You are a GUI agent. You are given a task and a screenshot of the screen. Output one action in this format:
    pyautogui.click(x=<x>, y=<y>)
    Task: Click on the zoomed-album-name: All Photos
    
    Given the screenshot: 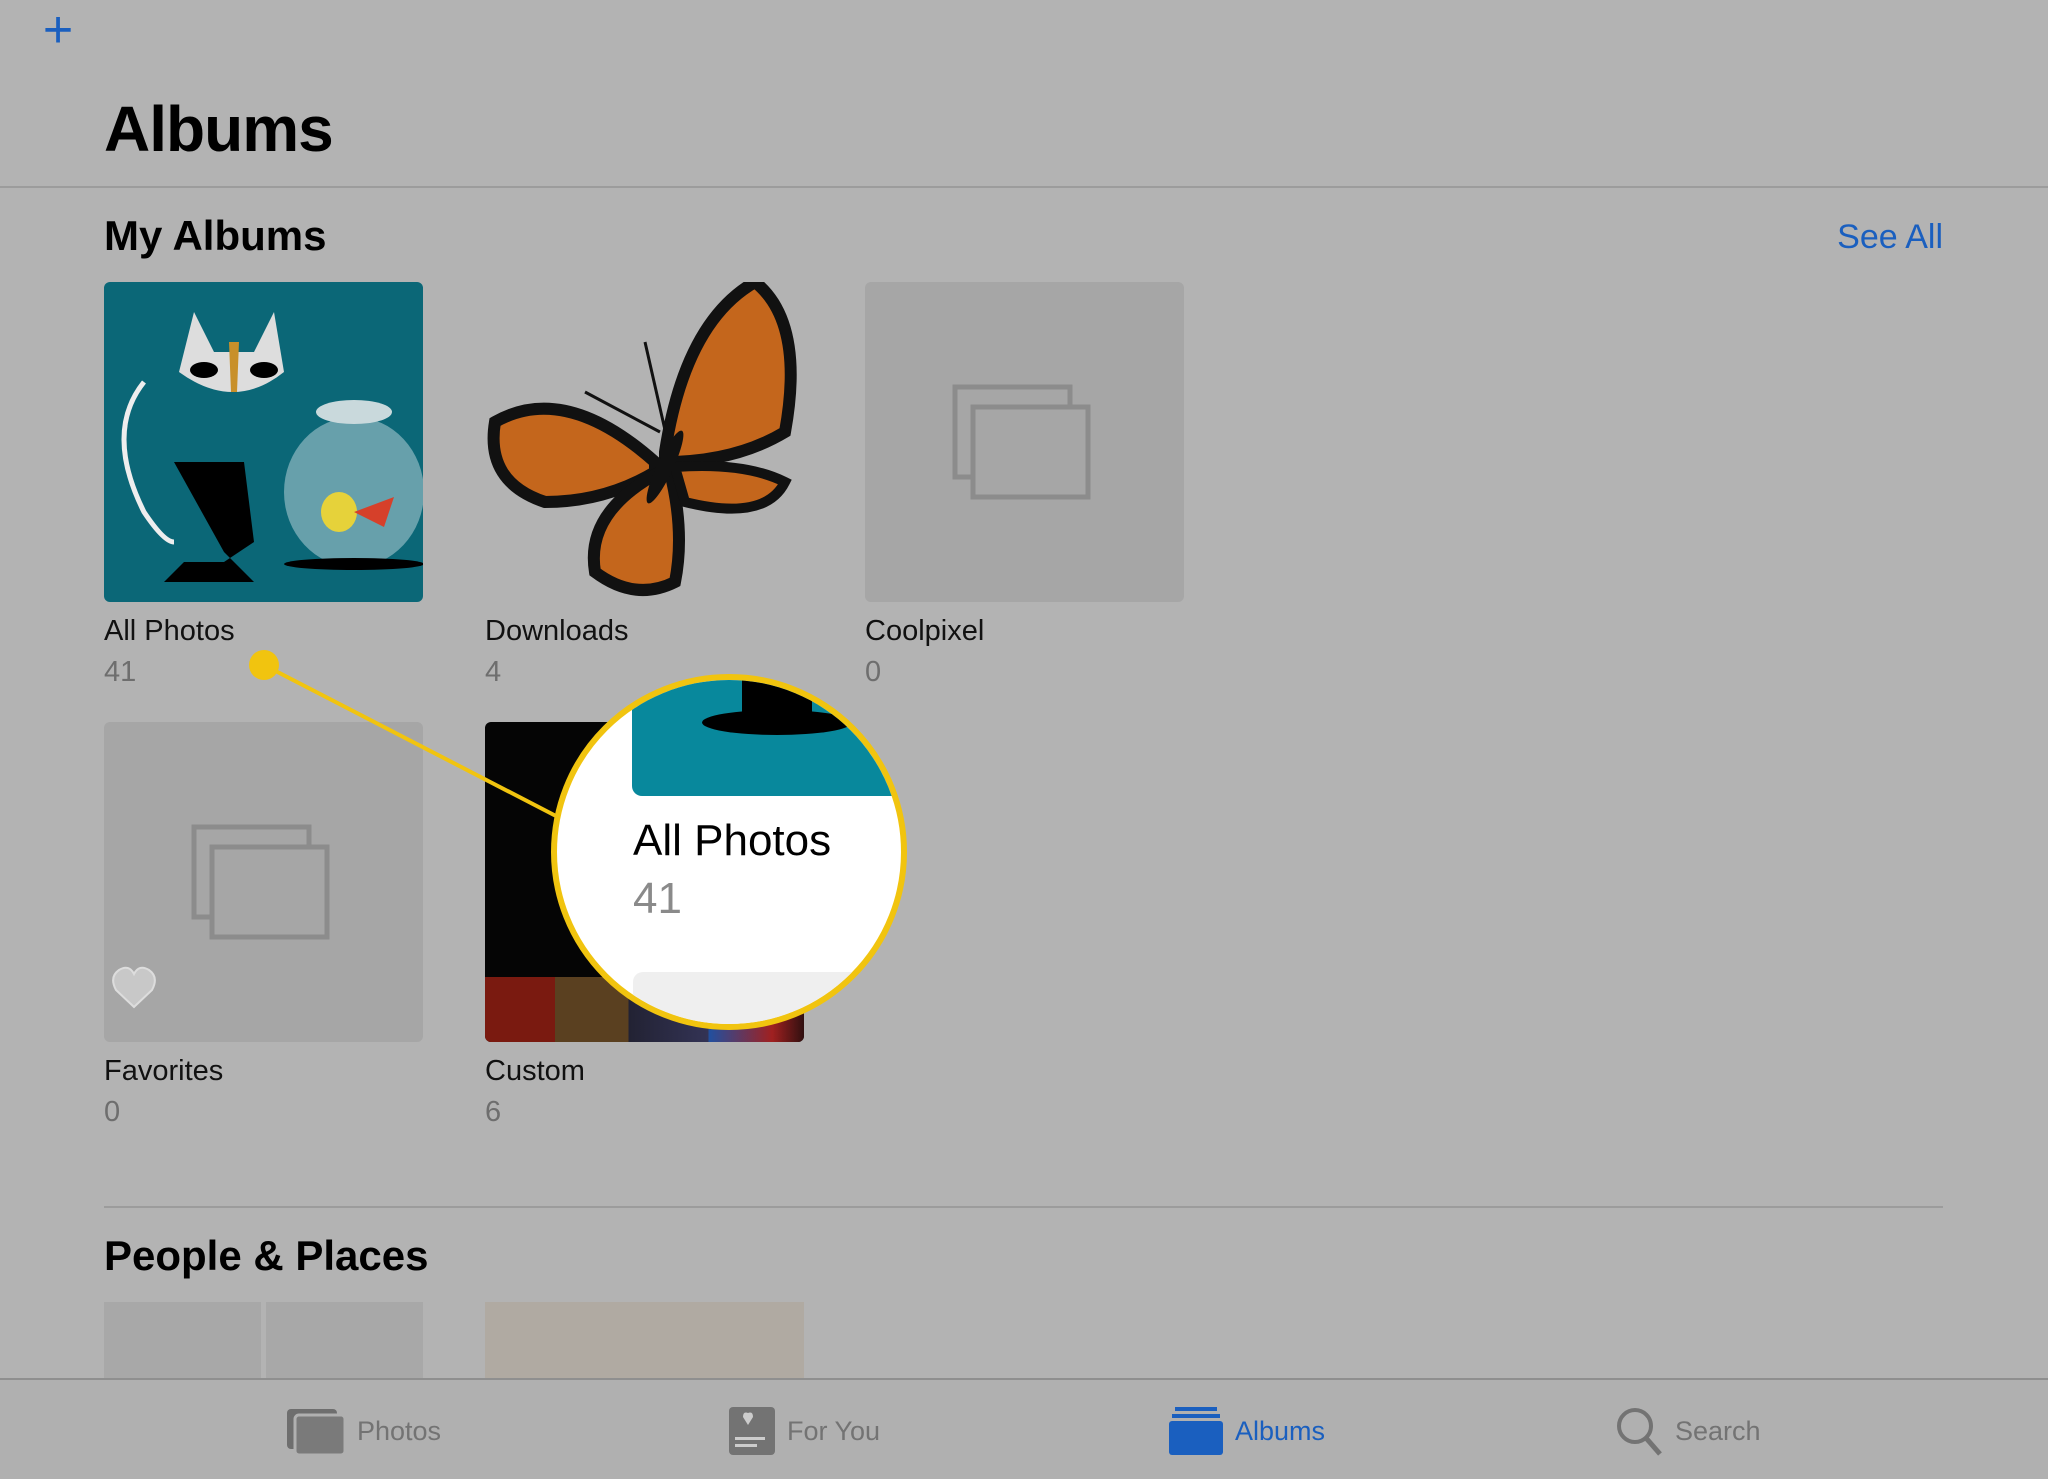 What is the action you would take?
    pyautogui.click(x=732, y=840)
    